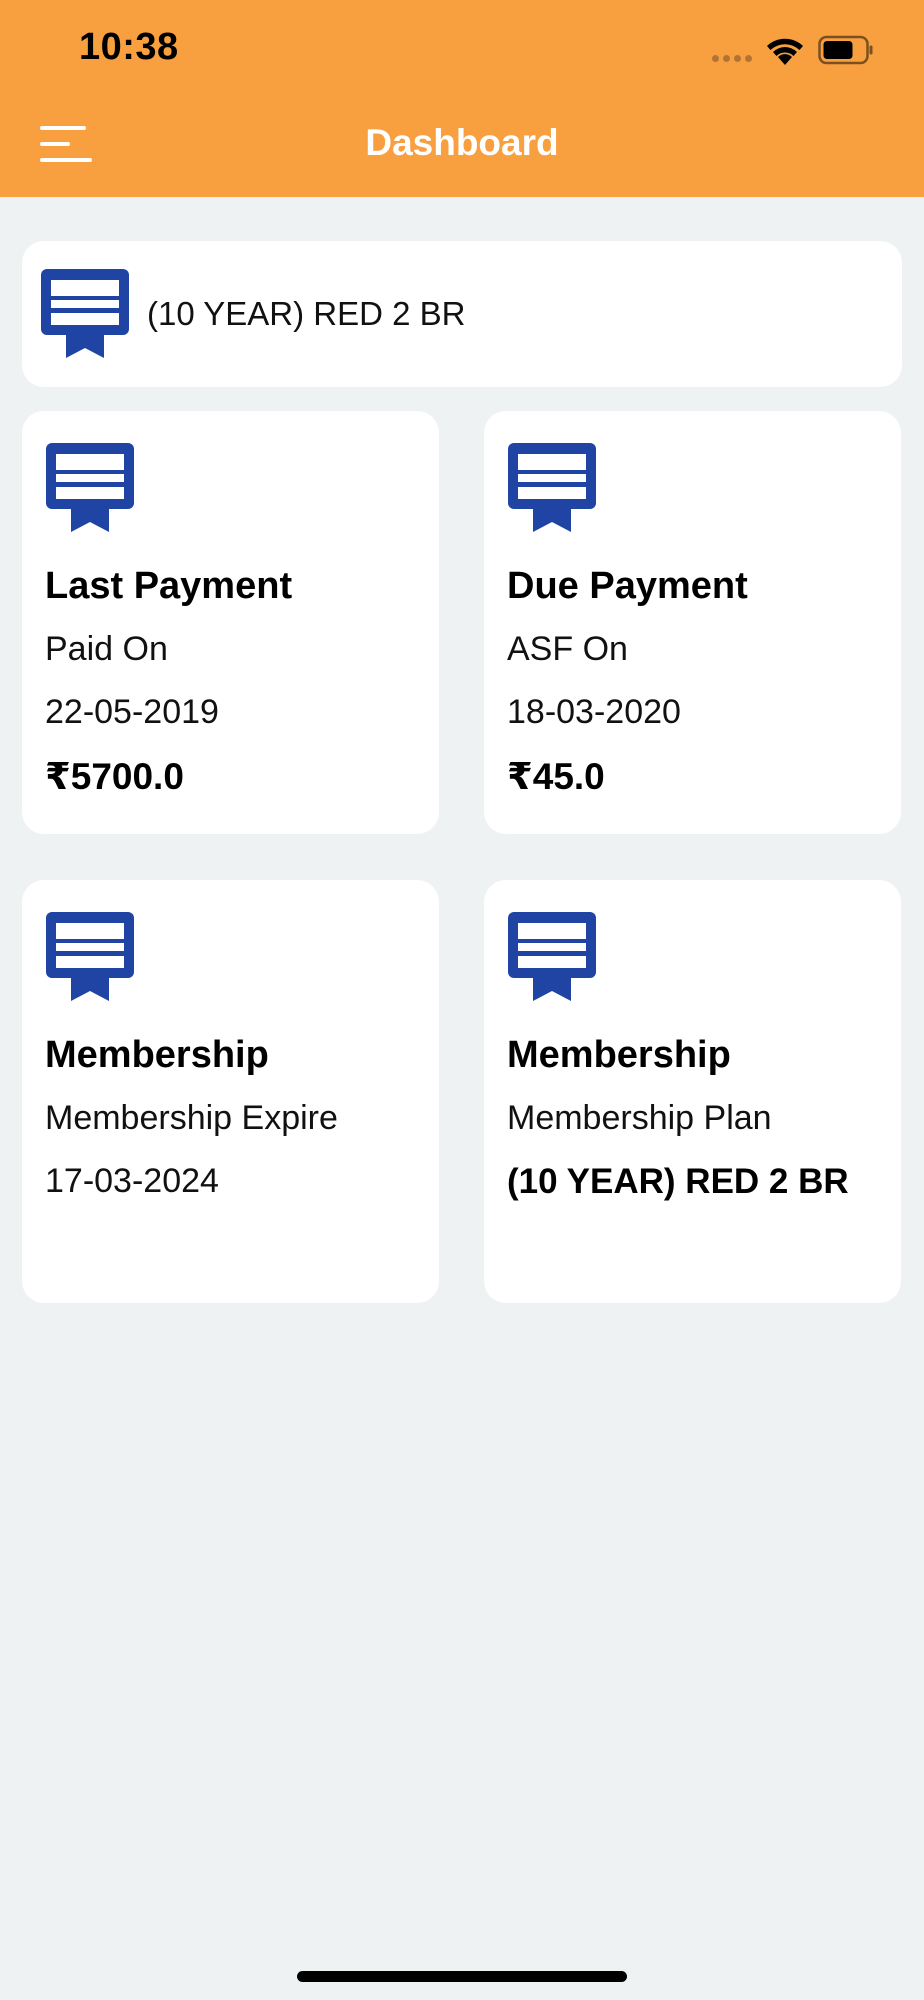 The width and height of the screenshot is (924, 2000). Describe the element at coordinates (732, 58) in the screenshot. I see `cellular-signal-icon` at that location.